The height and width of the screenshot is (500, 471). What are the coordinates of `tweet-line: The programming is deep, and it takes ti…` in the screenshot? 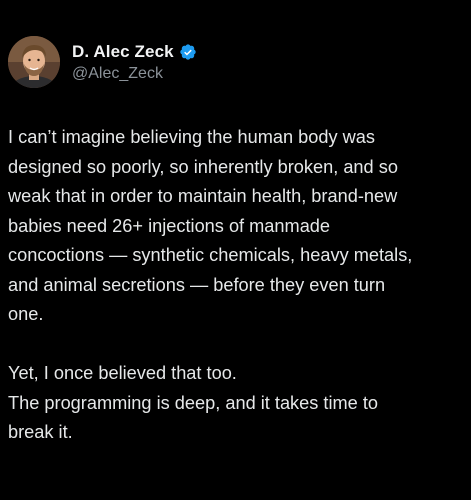 It's located at (193, 402).